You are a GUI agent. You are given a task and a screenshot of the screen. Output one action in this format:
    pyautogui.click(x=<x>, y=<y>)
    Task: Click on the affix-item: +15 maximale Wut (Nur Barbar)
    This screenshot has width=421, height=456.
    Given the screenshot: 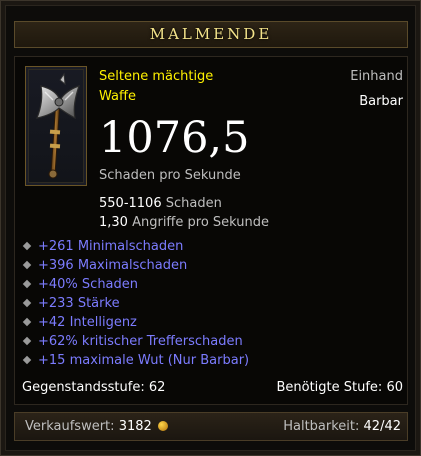 What is the action you would take?
    pyautogui.click(x=134, y=360)
    